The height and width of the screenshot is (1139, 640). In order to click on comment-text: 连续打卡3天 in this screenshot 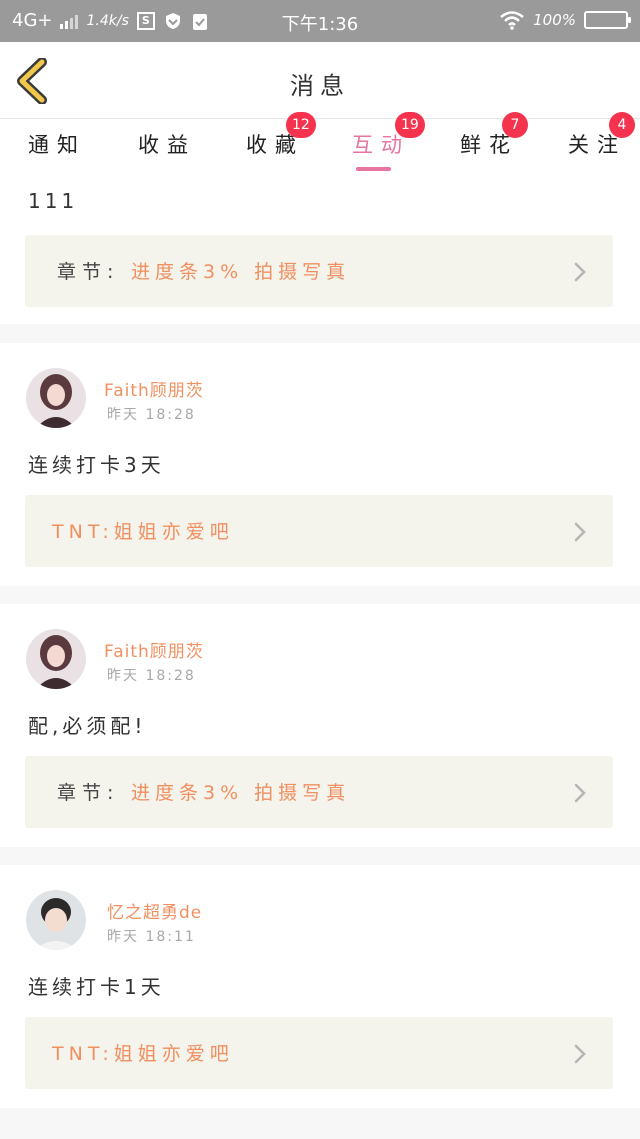, I will do `click(96, 465)`.